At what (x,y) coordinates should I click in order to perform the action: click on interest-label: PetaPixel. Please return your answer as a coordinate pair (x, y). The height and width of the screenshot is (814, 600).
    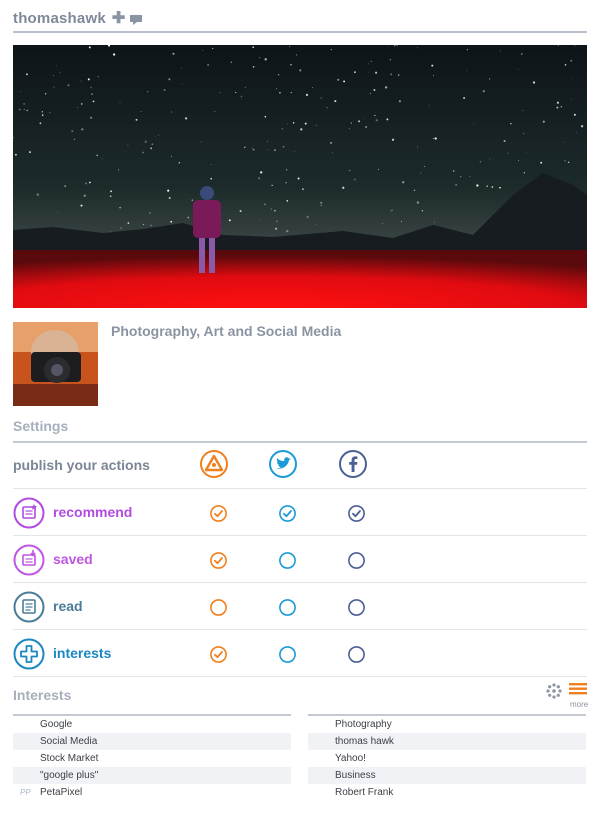
    Looking at the image, I should click on (61, 792).